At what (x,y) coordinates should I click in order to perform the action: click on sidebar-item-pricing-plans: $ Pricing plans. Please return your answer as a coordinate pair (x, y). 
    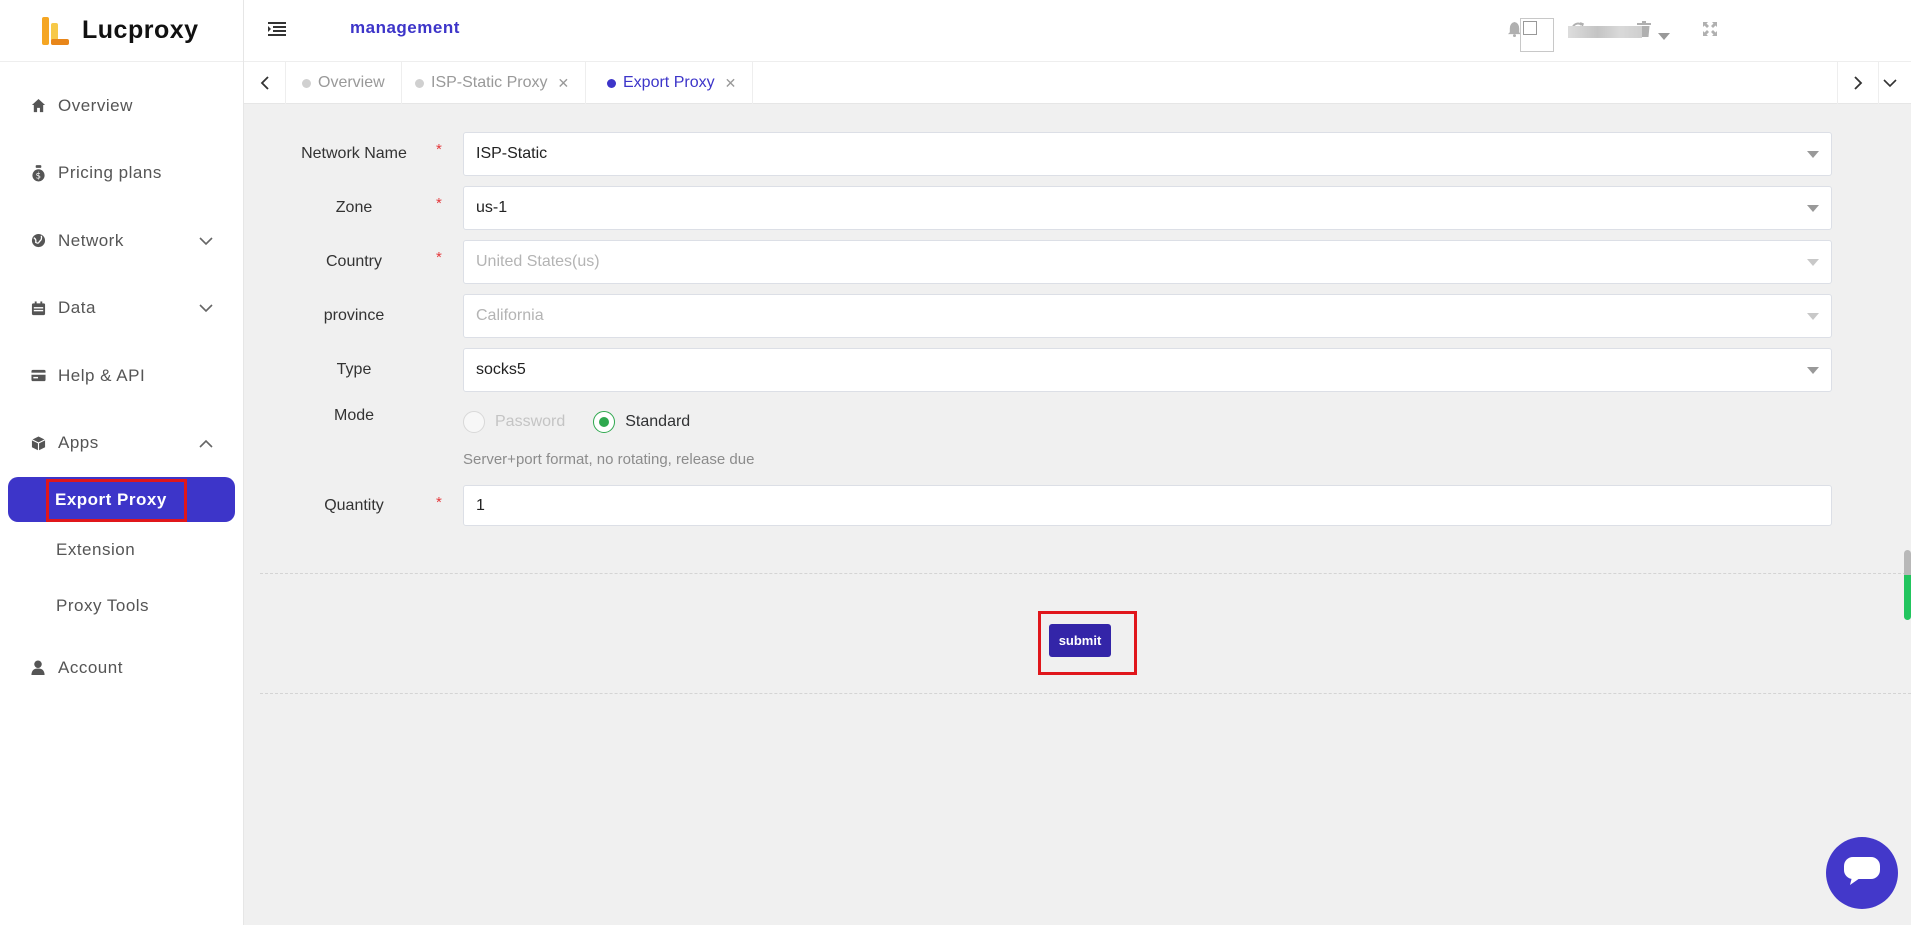
    Looking at the image, I should click on (121, 174).